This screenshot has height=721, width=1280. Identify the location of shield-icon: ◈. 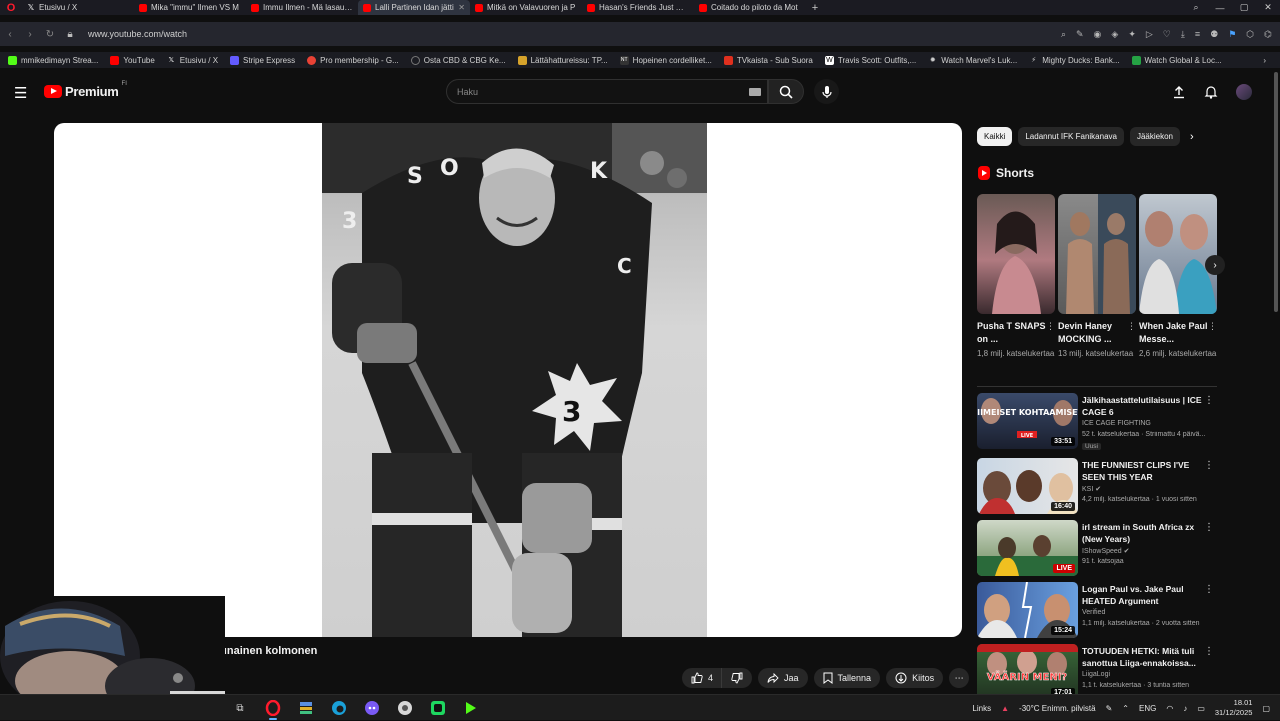
(1114, 34).